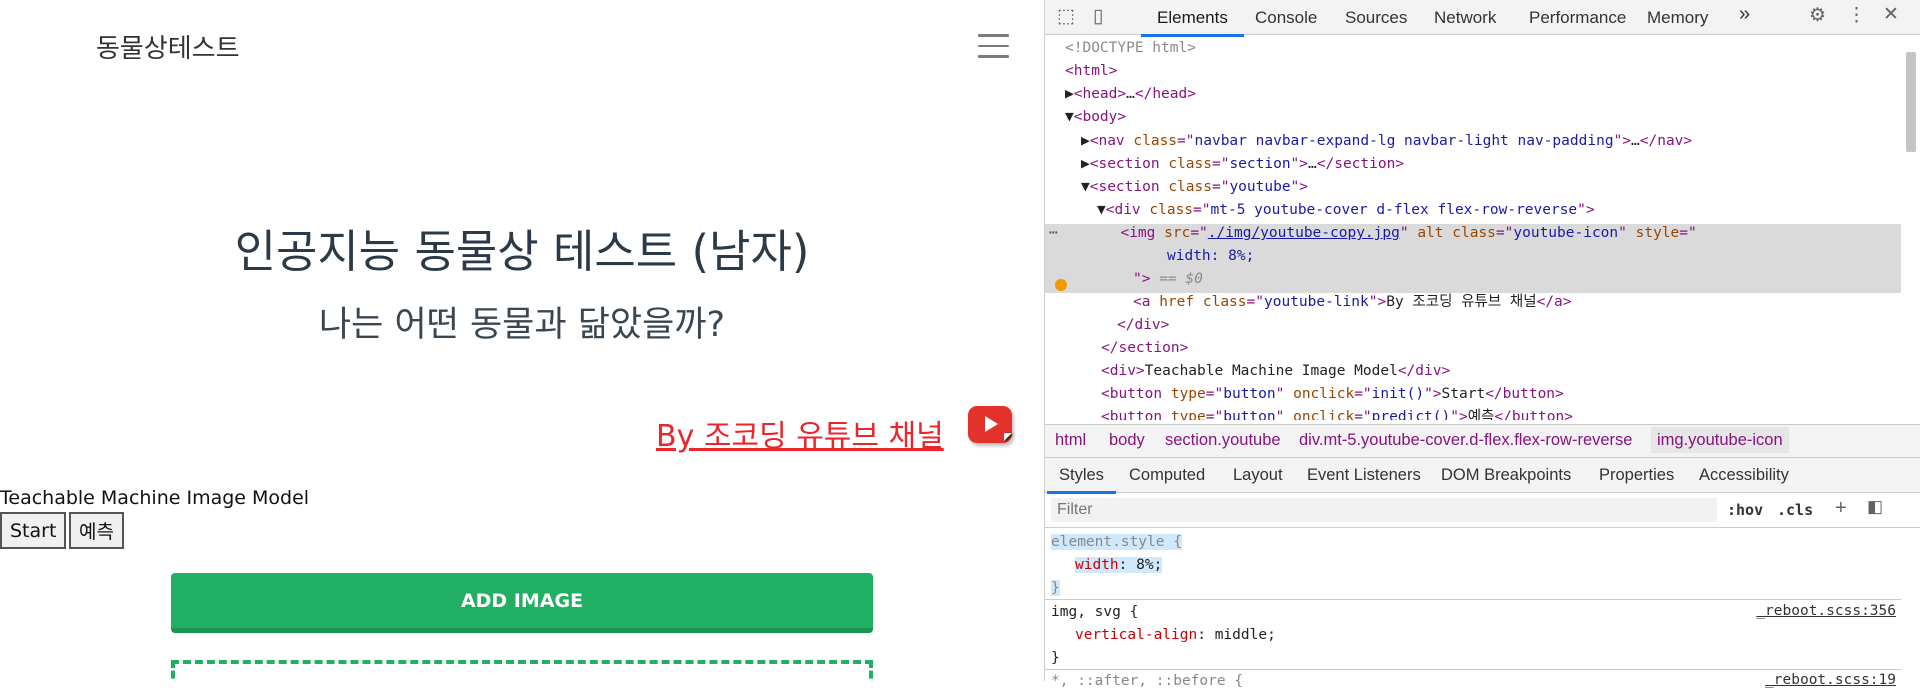 This screenshot has width=1920, height=693. Describe the element at coordinates (1677, 18) in the screenshot. I see `tab-memory: Memory` at that location.